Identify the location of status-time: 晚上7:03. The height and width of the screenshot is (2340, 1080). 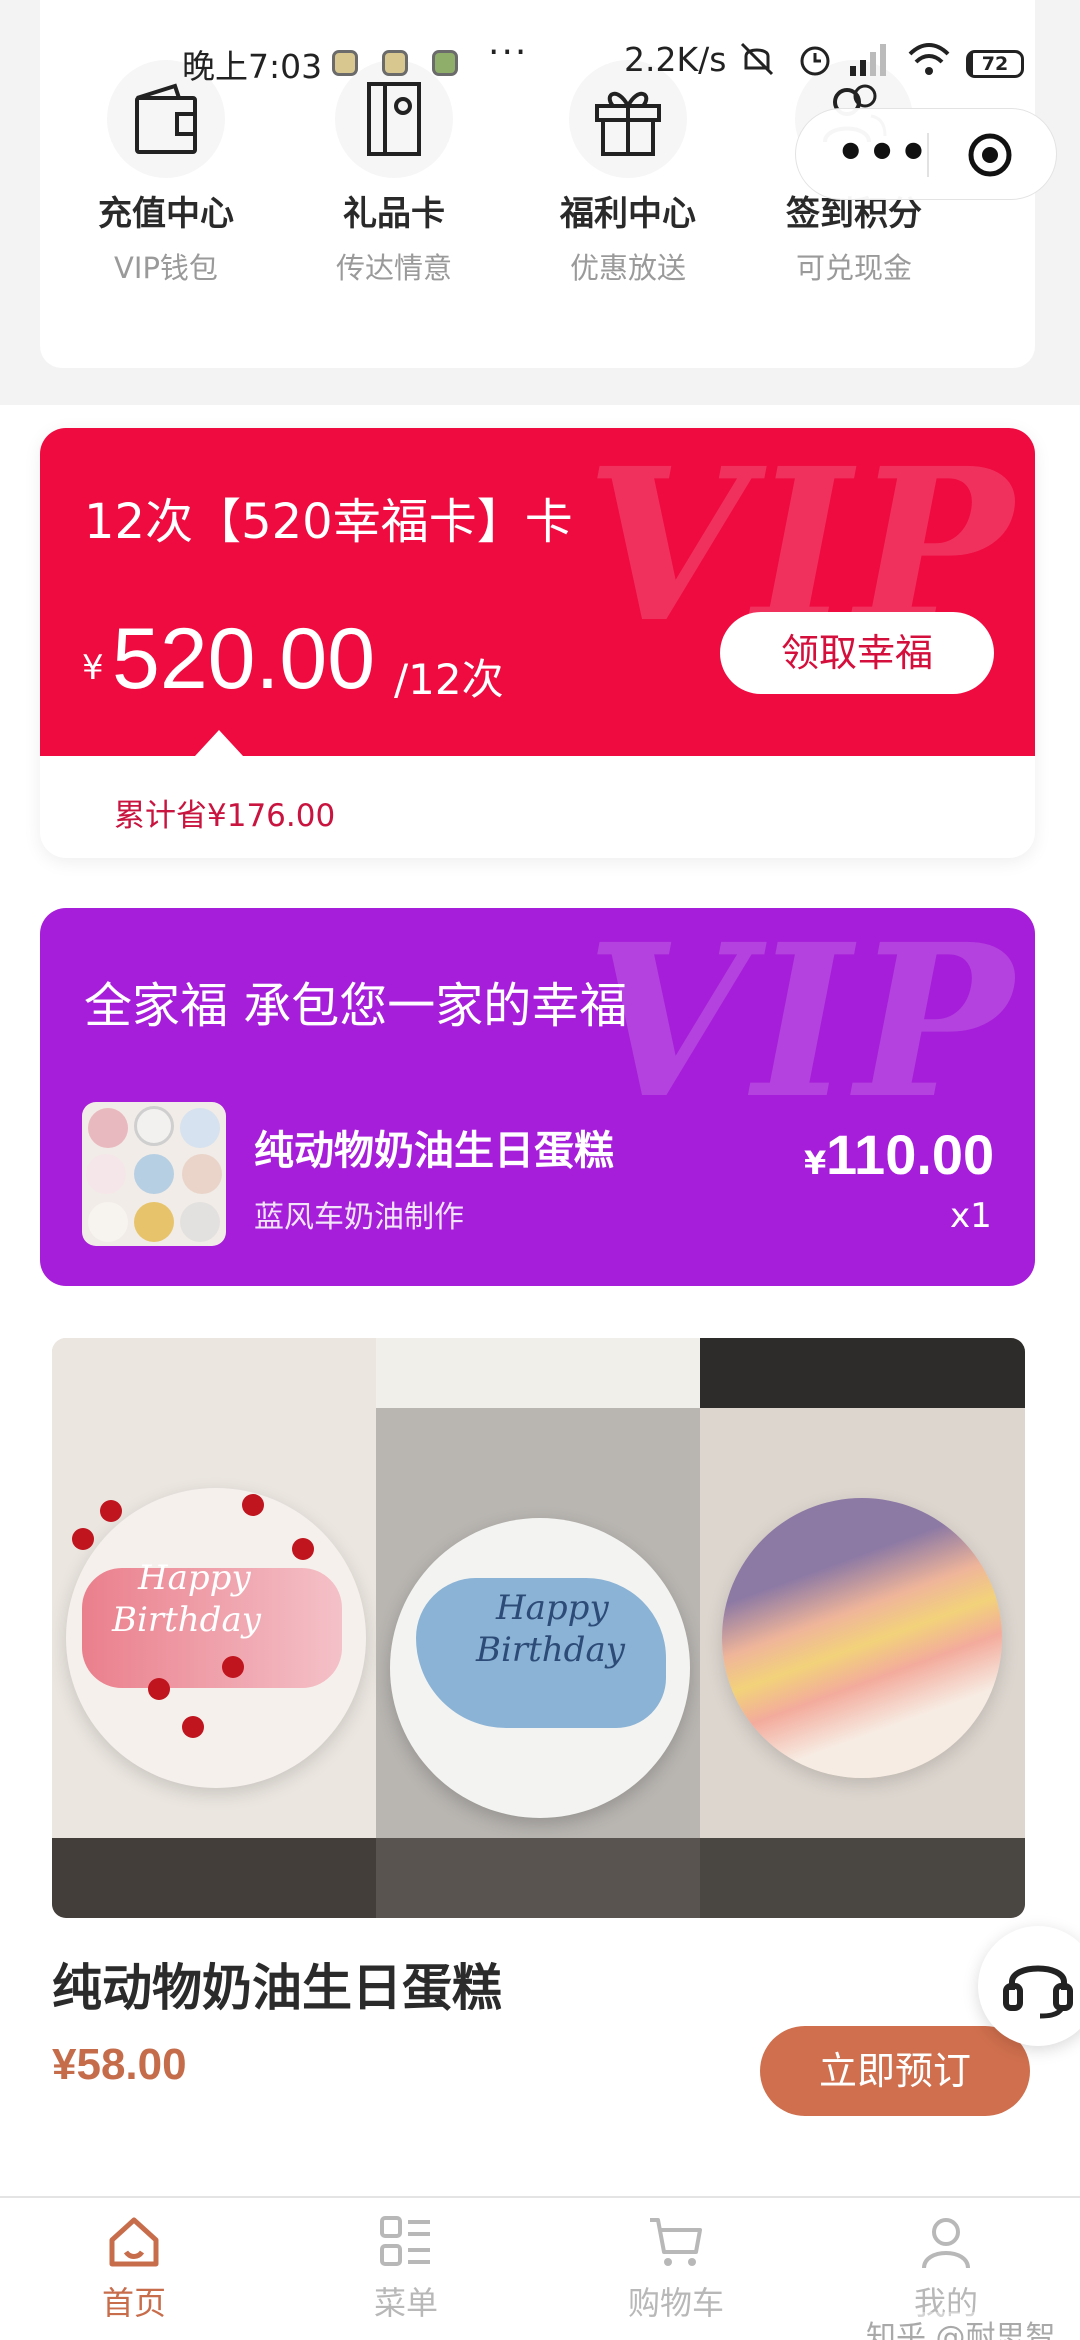
(252, 66).